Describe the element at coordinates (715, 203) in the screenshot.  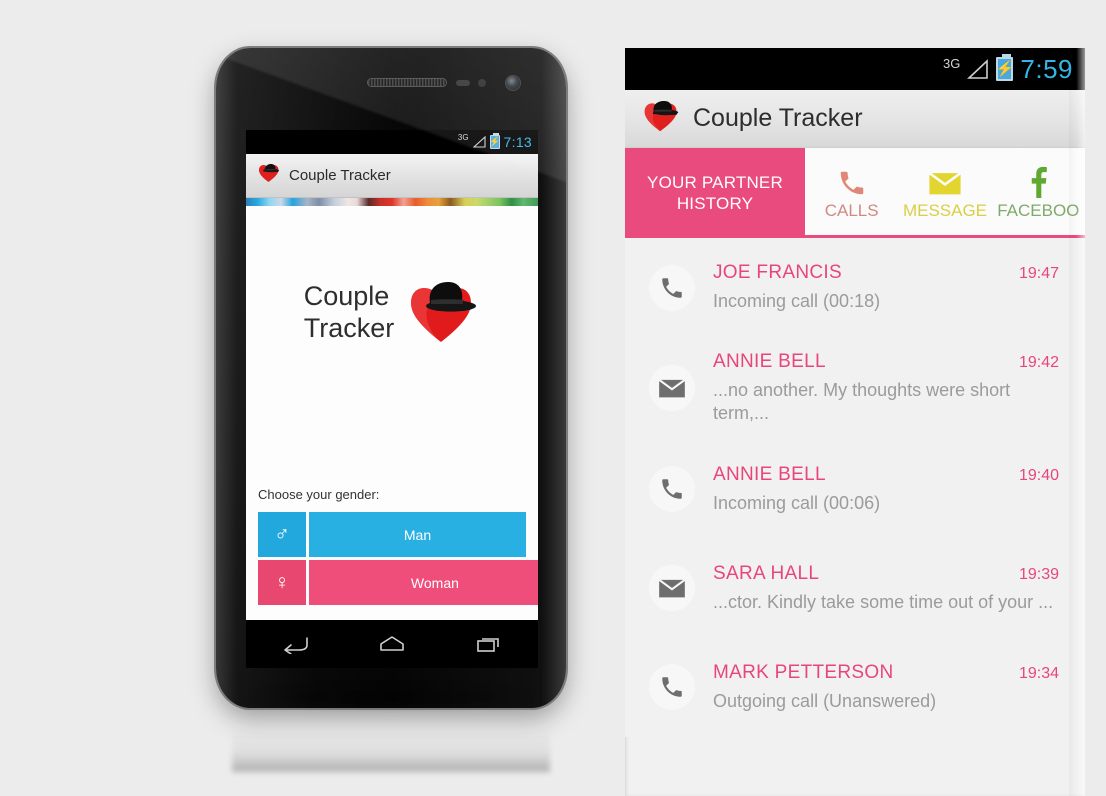
I see `tab-active-line2: HISTORY` at that location.